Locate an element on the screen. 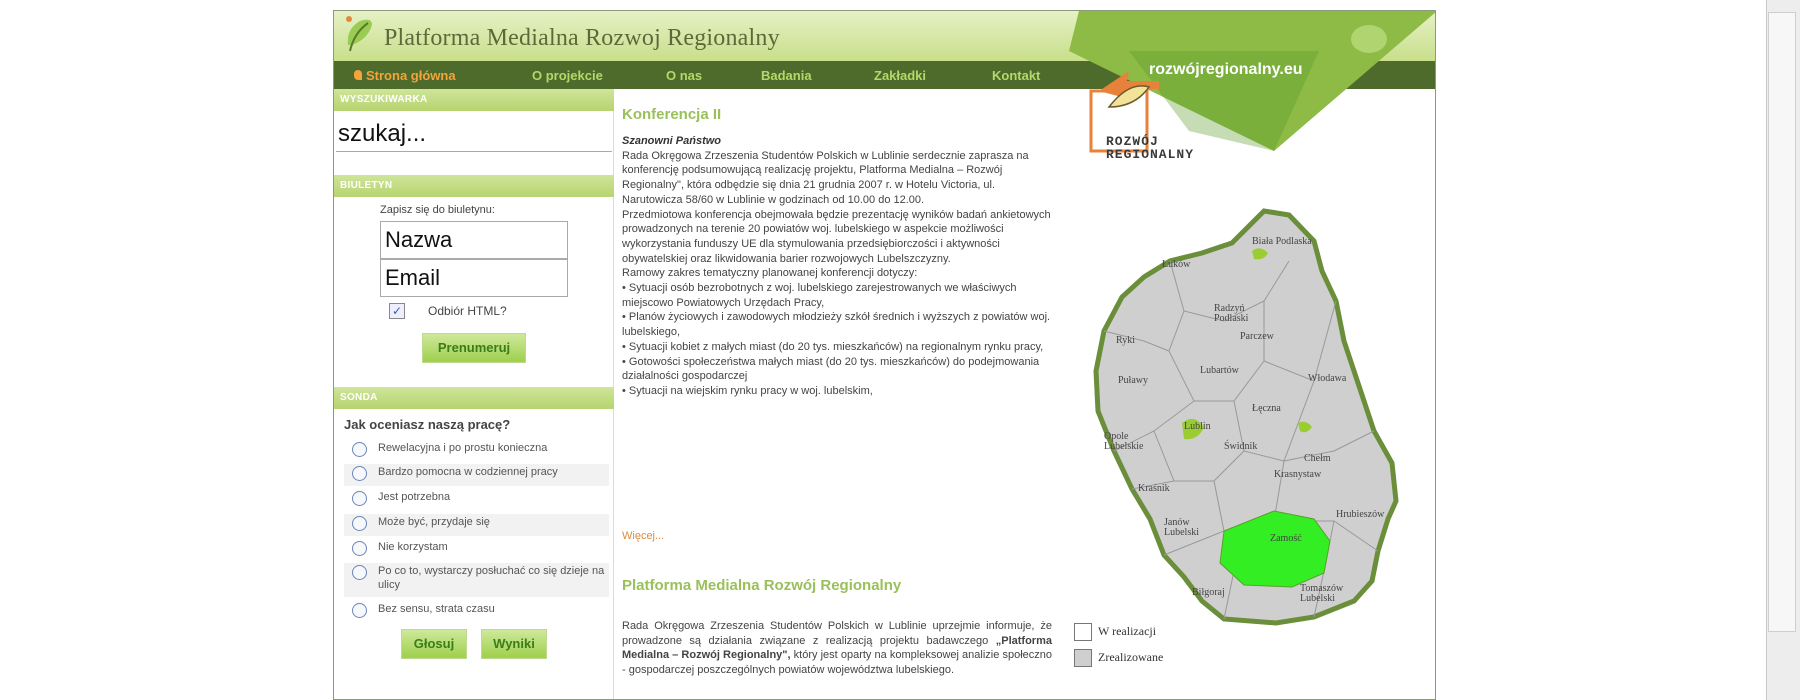 This screenshot has width=1800, height=700. svg-text: Zamość is located at coordinates (1286, 538).